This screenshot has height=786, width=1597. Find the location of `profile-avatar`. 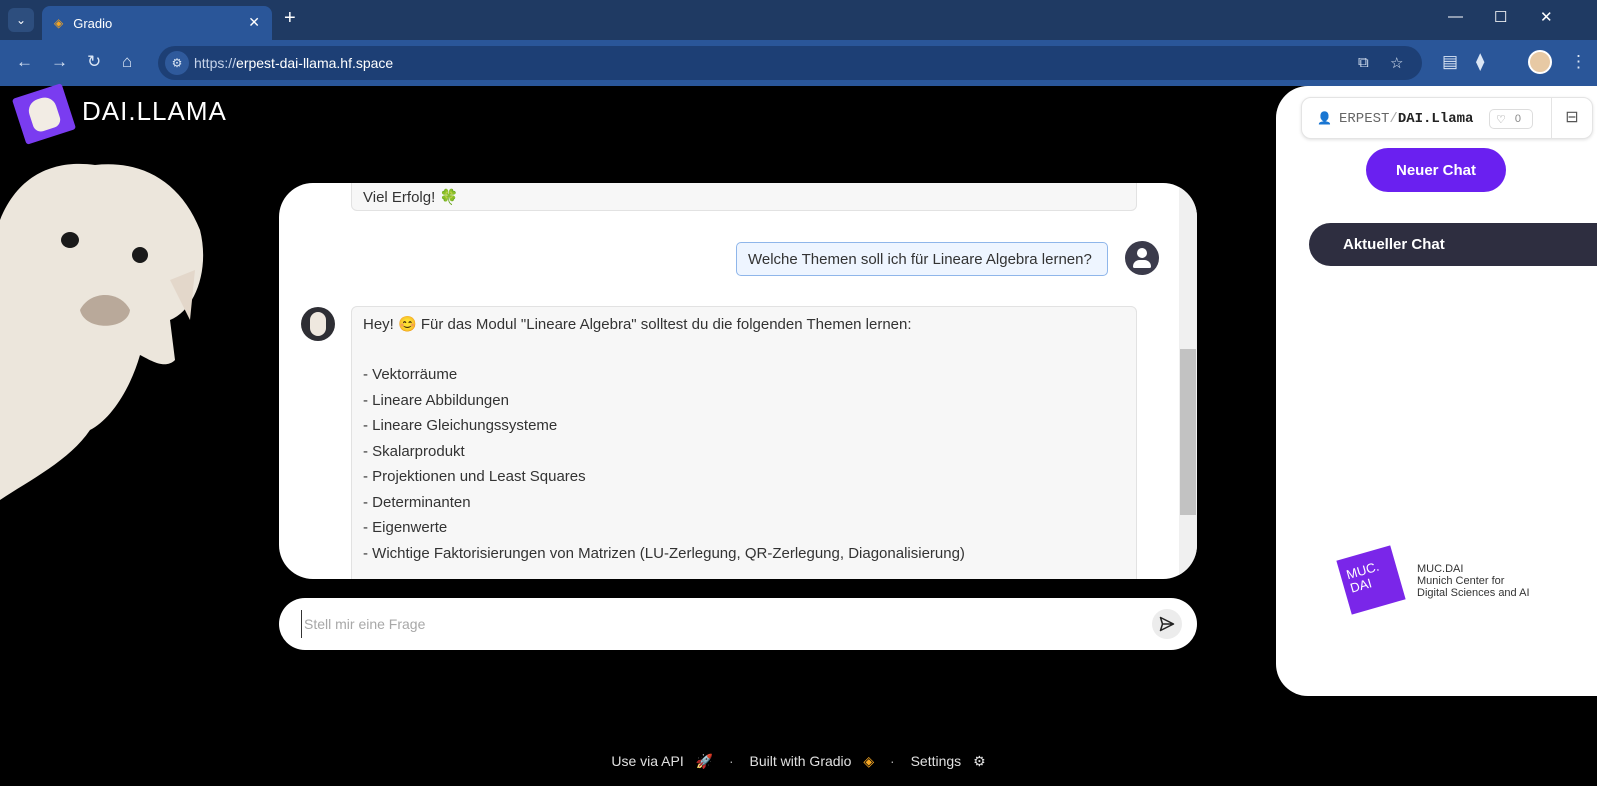

profile-avatar is located at coordinates (1540, 62).